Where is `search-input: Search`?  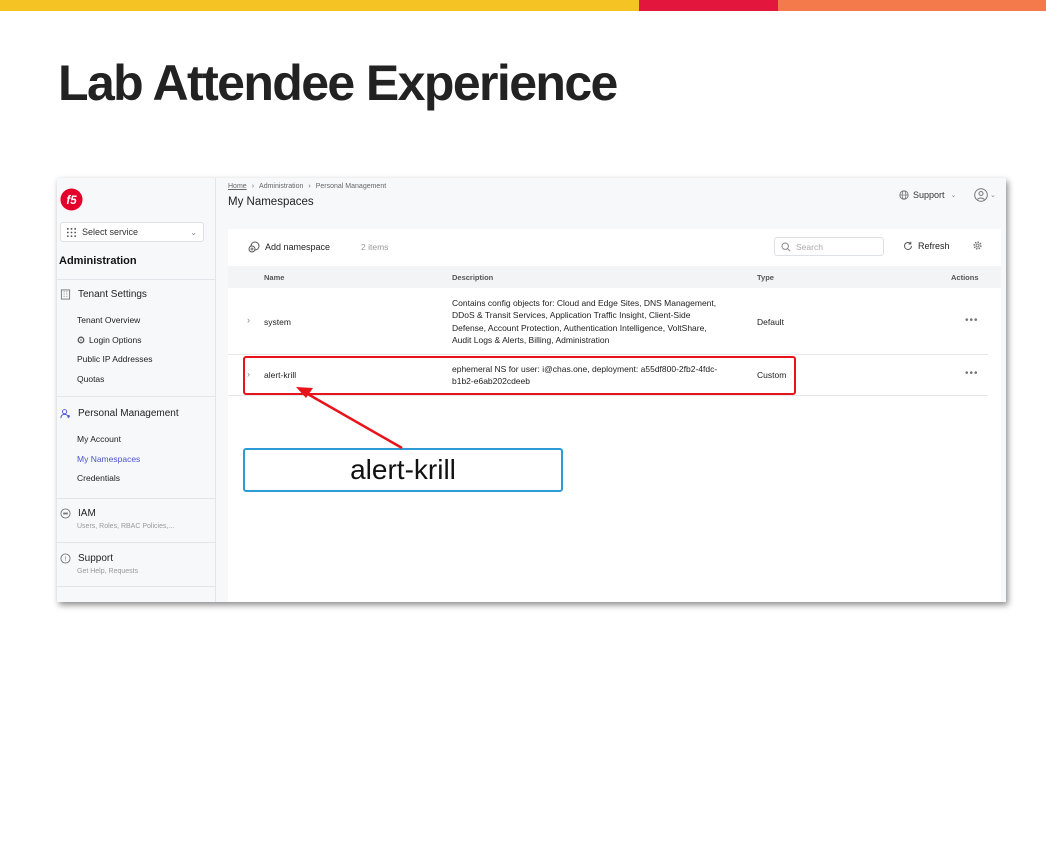 search-input: Search is located at coordinates (829, 246).